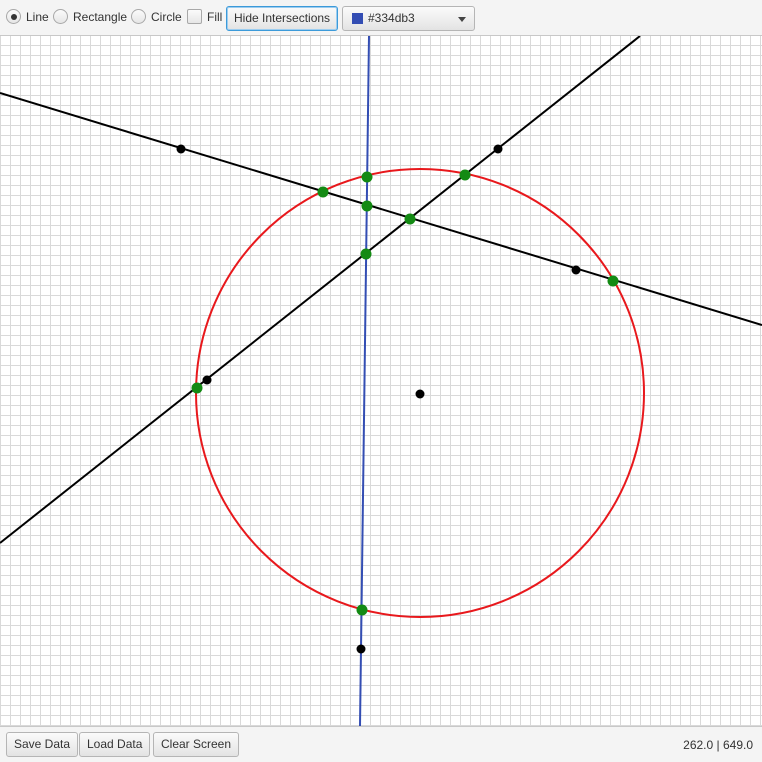  What do you see at coordinates (718, 745) in the screenshot?
I see `cursor-coordinates: 262.0 | 649.0` at bounding box center [718, 745].